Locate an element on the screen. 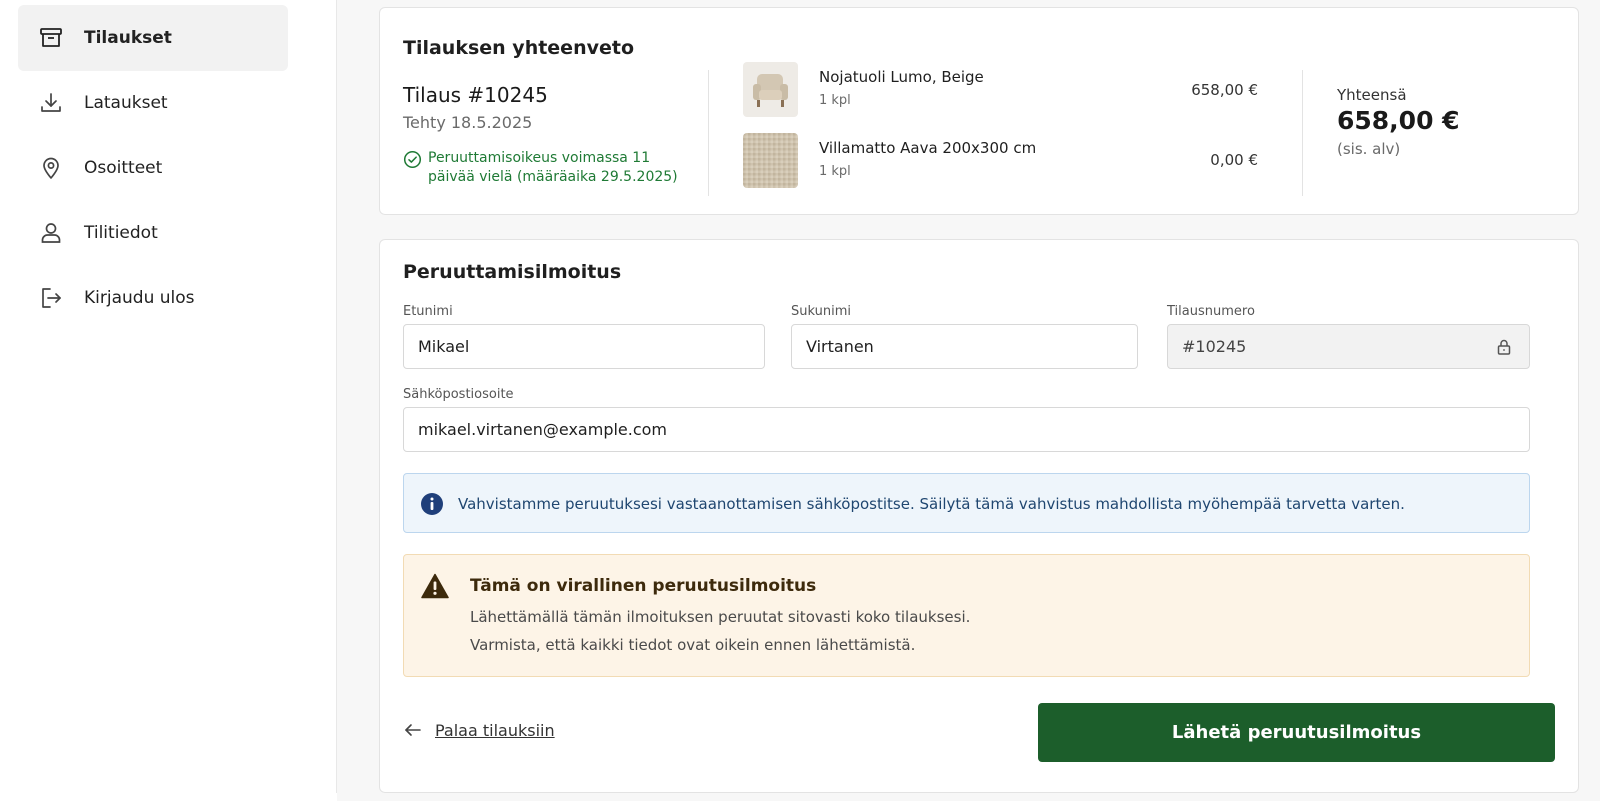 The height and width of the screenshot is (801, 1600). back-to-orders-link: Palaa tilauksiin is located at coordinates (479, 730).